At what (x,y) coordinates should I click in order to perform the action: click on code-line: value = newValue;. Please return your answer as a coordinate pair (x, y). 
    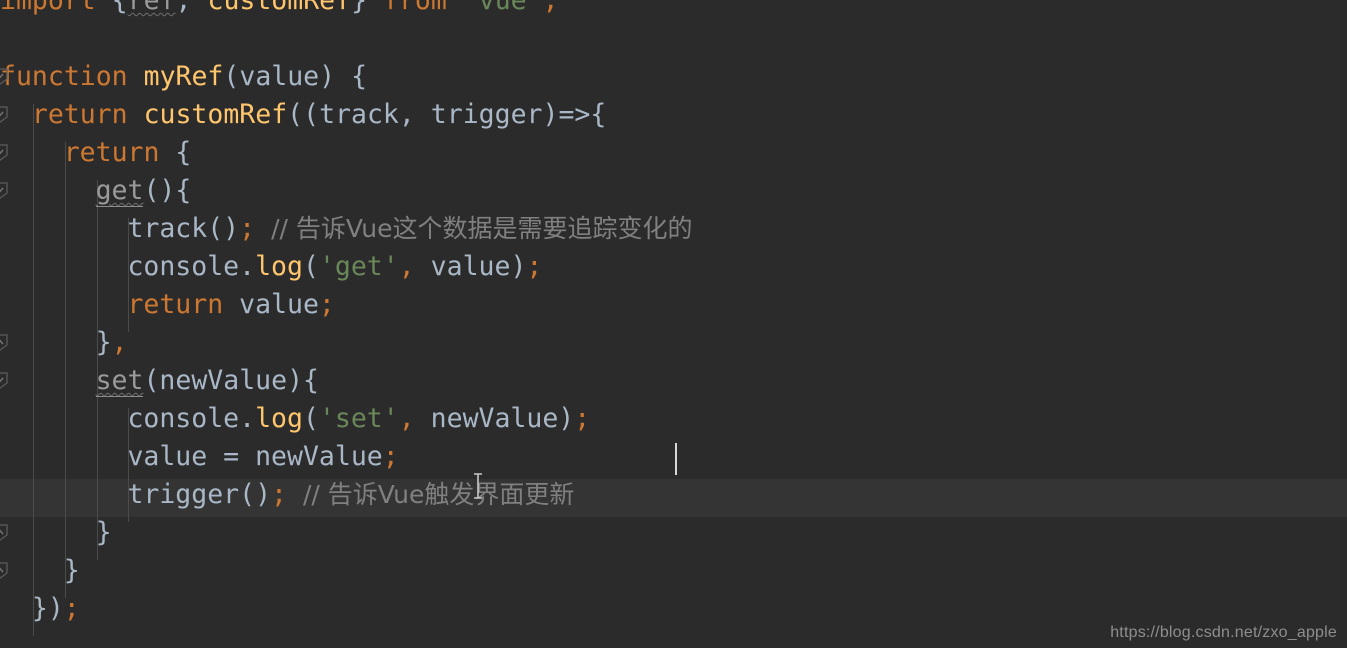
    Looking at the image, I should click on (262, 457).